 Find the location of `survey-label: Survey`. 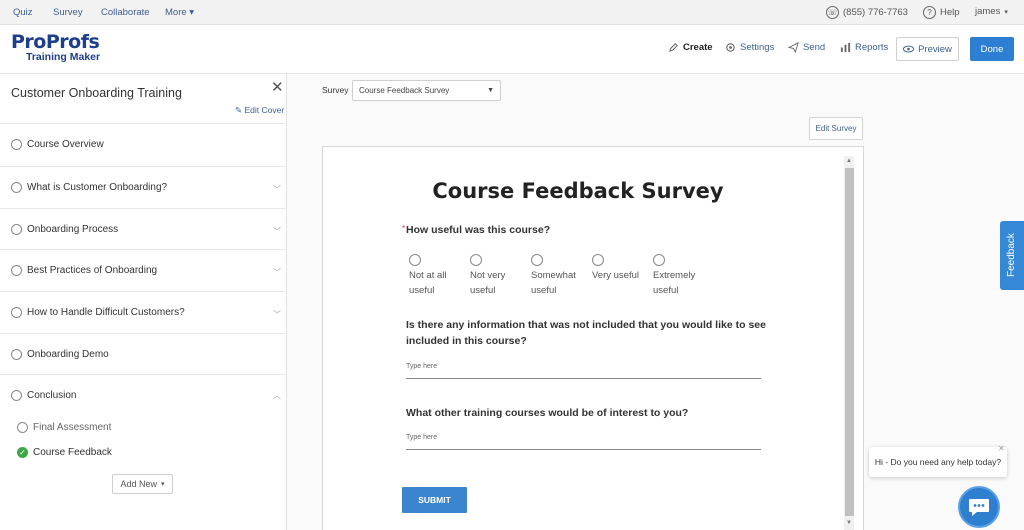

survey-label: Survey is located at coordinates (335, 90).